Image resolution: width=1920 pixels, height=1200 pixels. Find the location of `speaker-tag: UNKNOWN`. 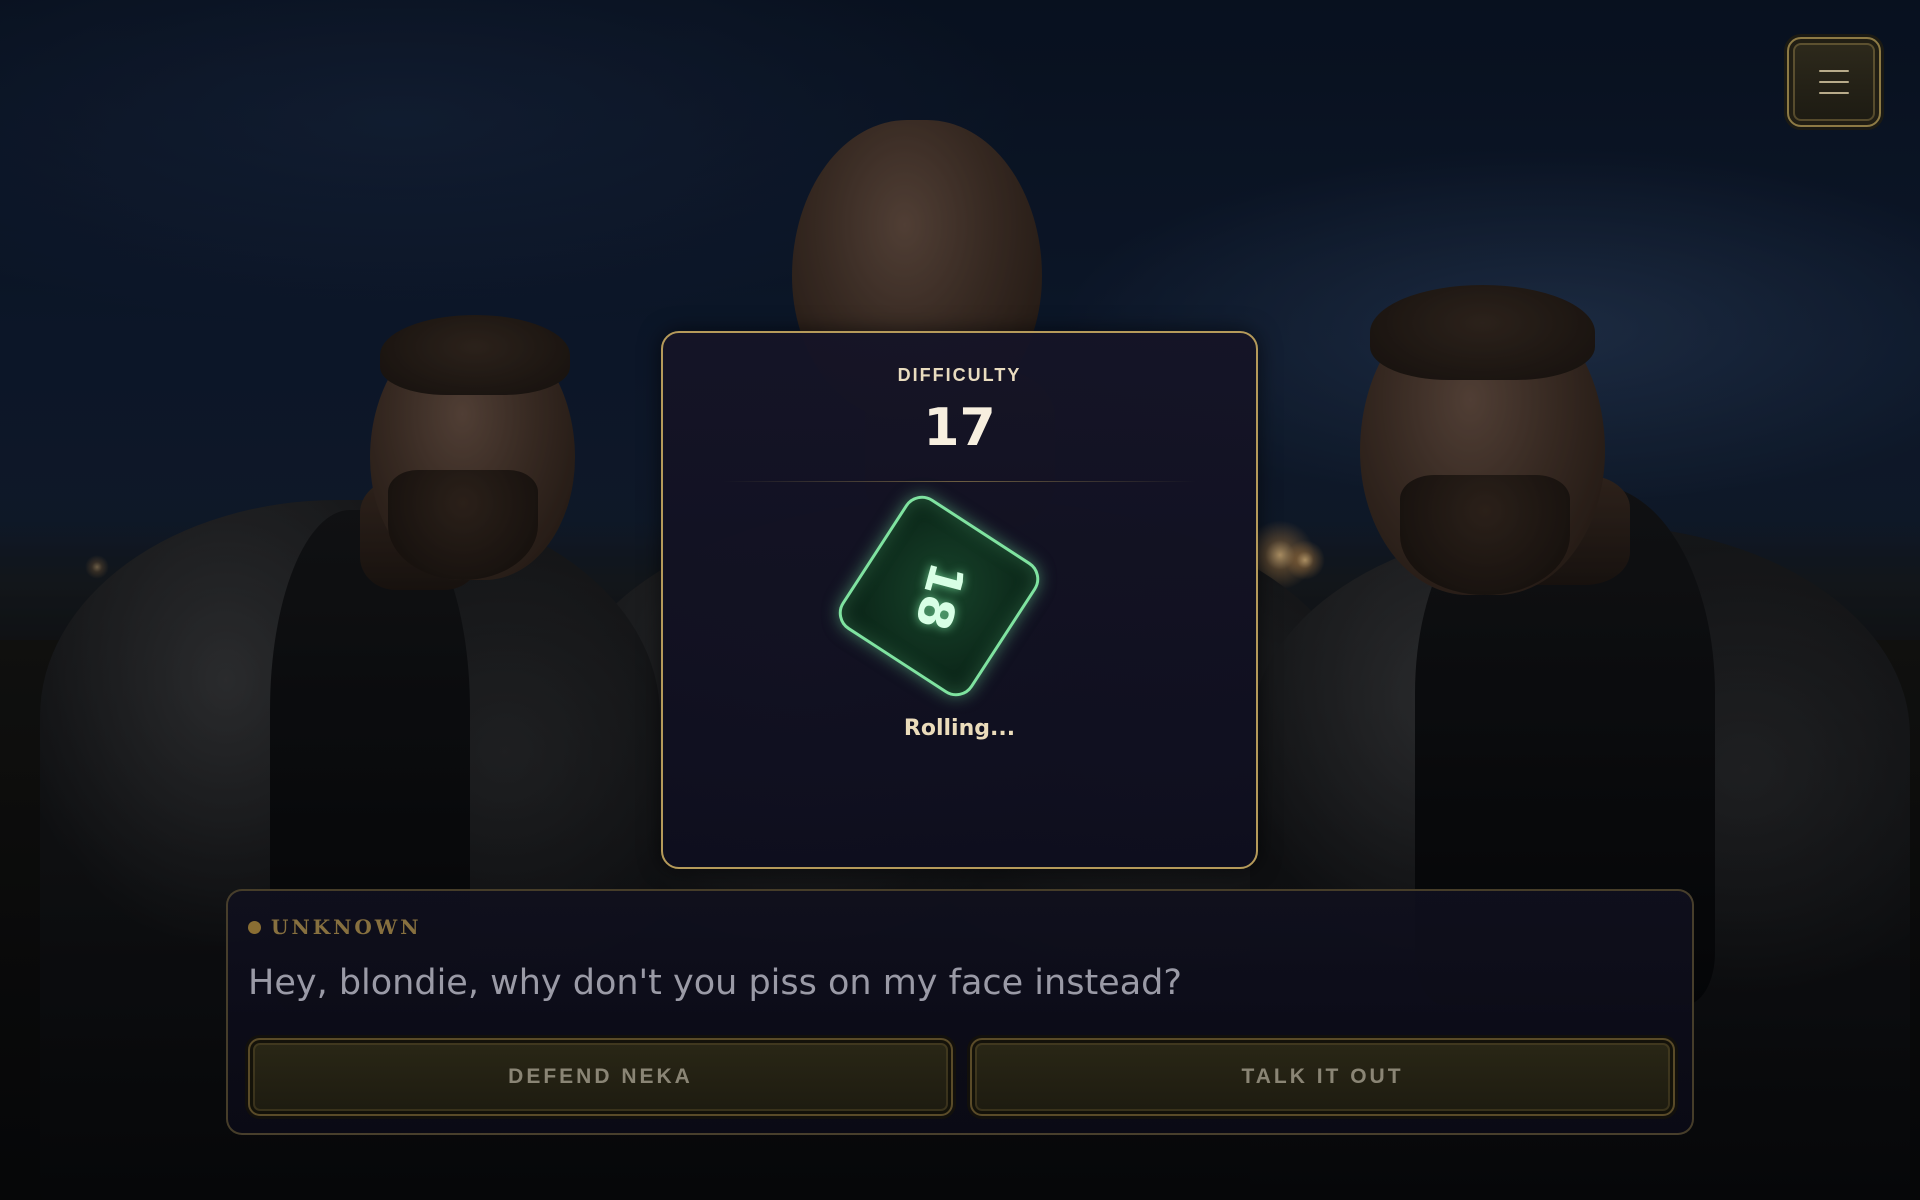

speaker-tag: UNKNOWN is located at coordinates (335, 927).